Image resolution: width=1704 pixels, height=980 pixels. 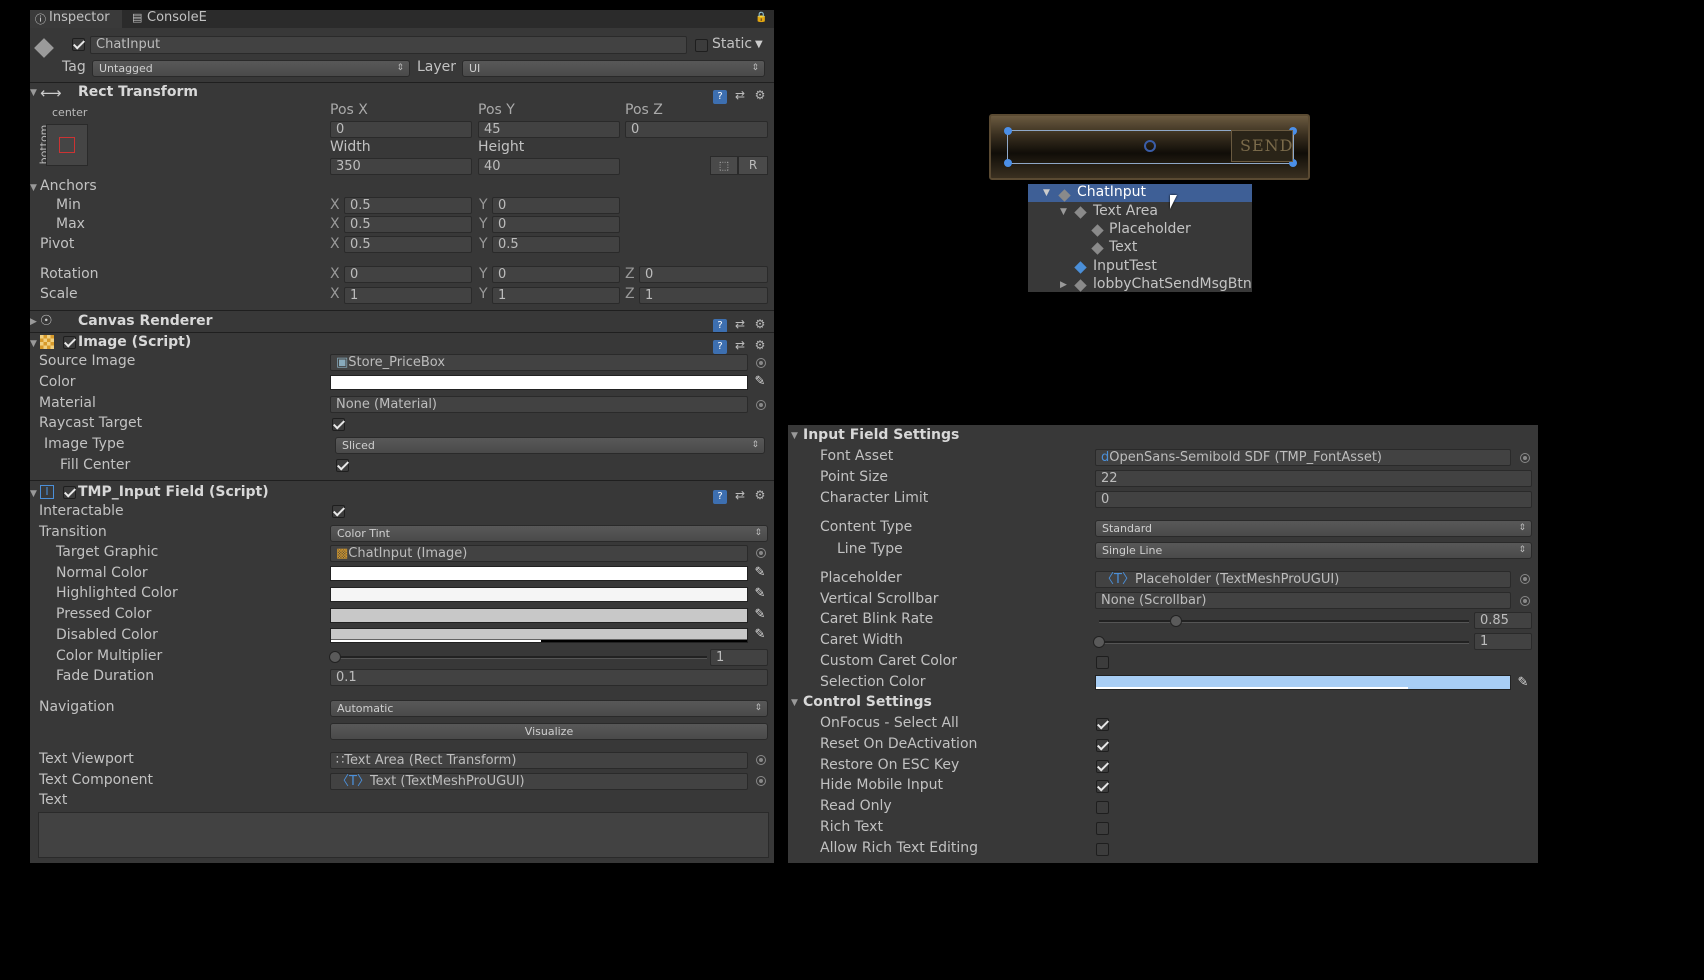 I want to click on source-image-field: ▣Store_PriceBox, so click(x=539, y=362).